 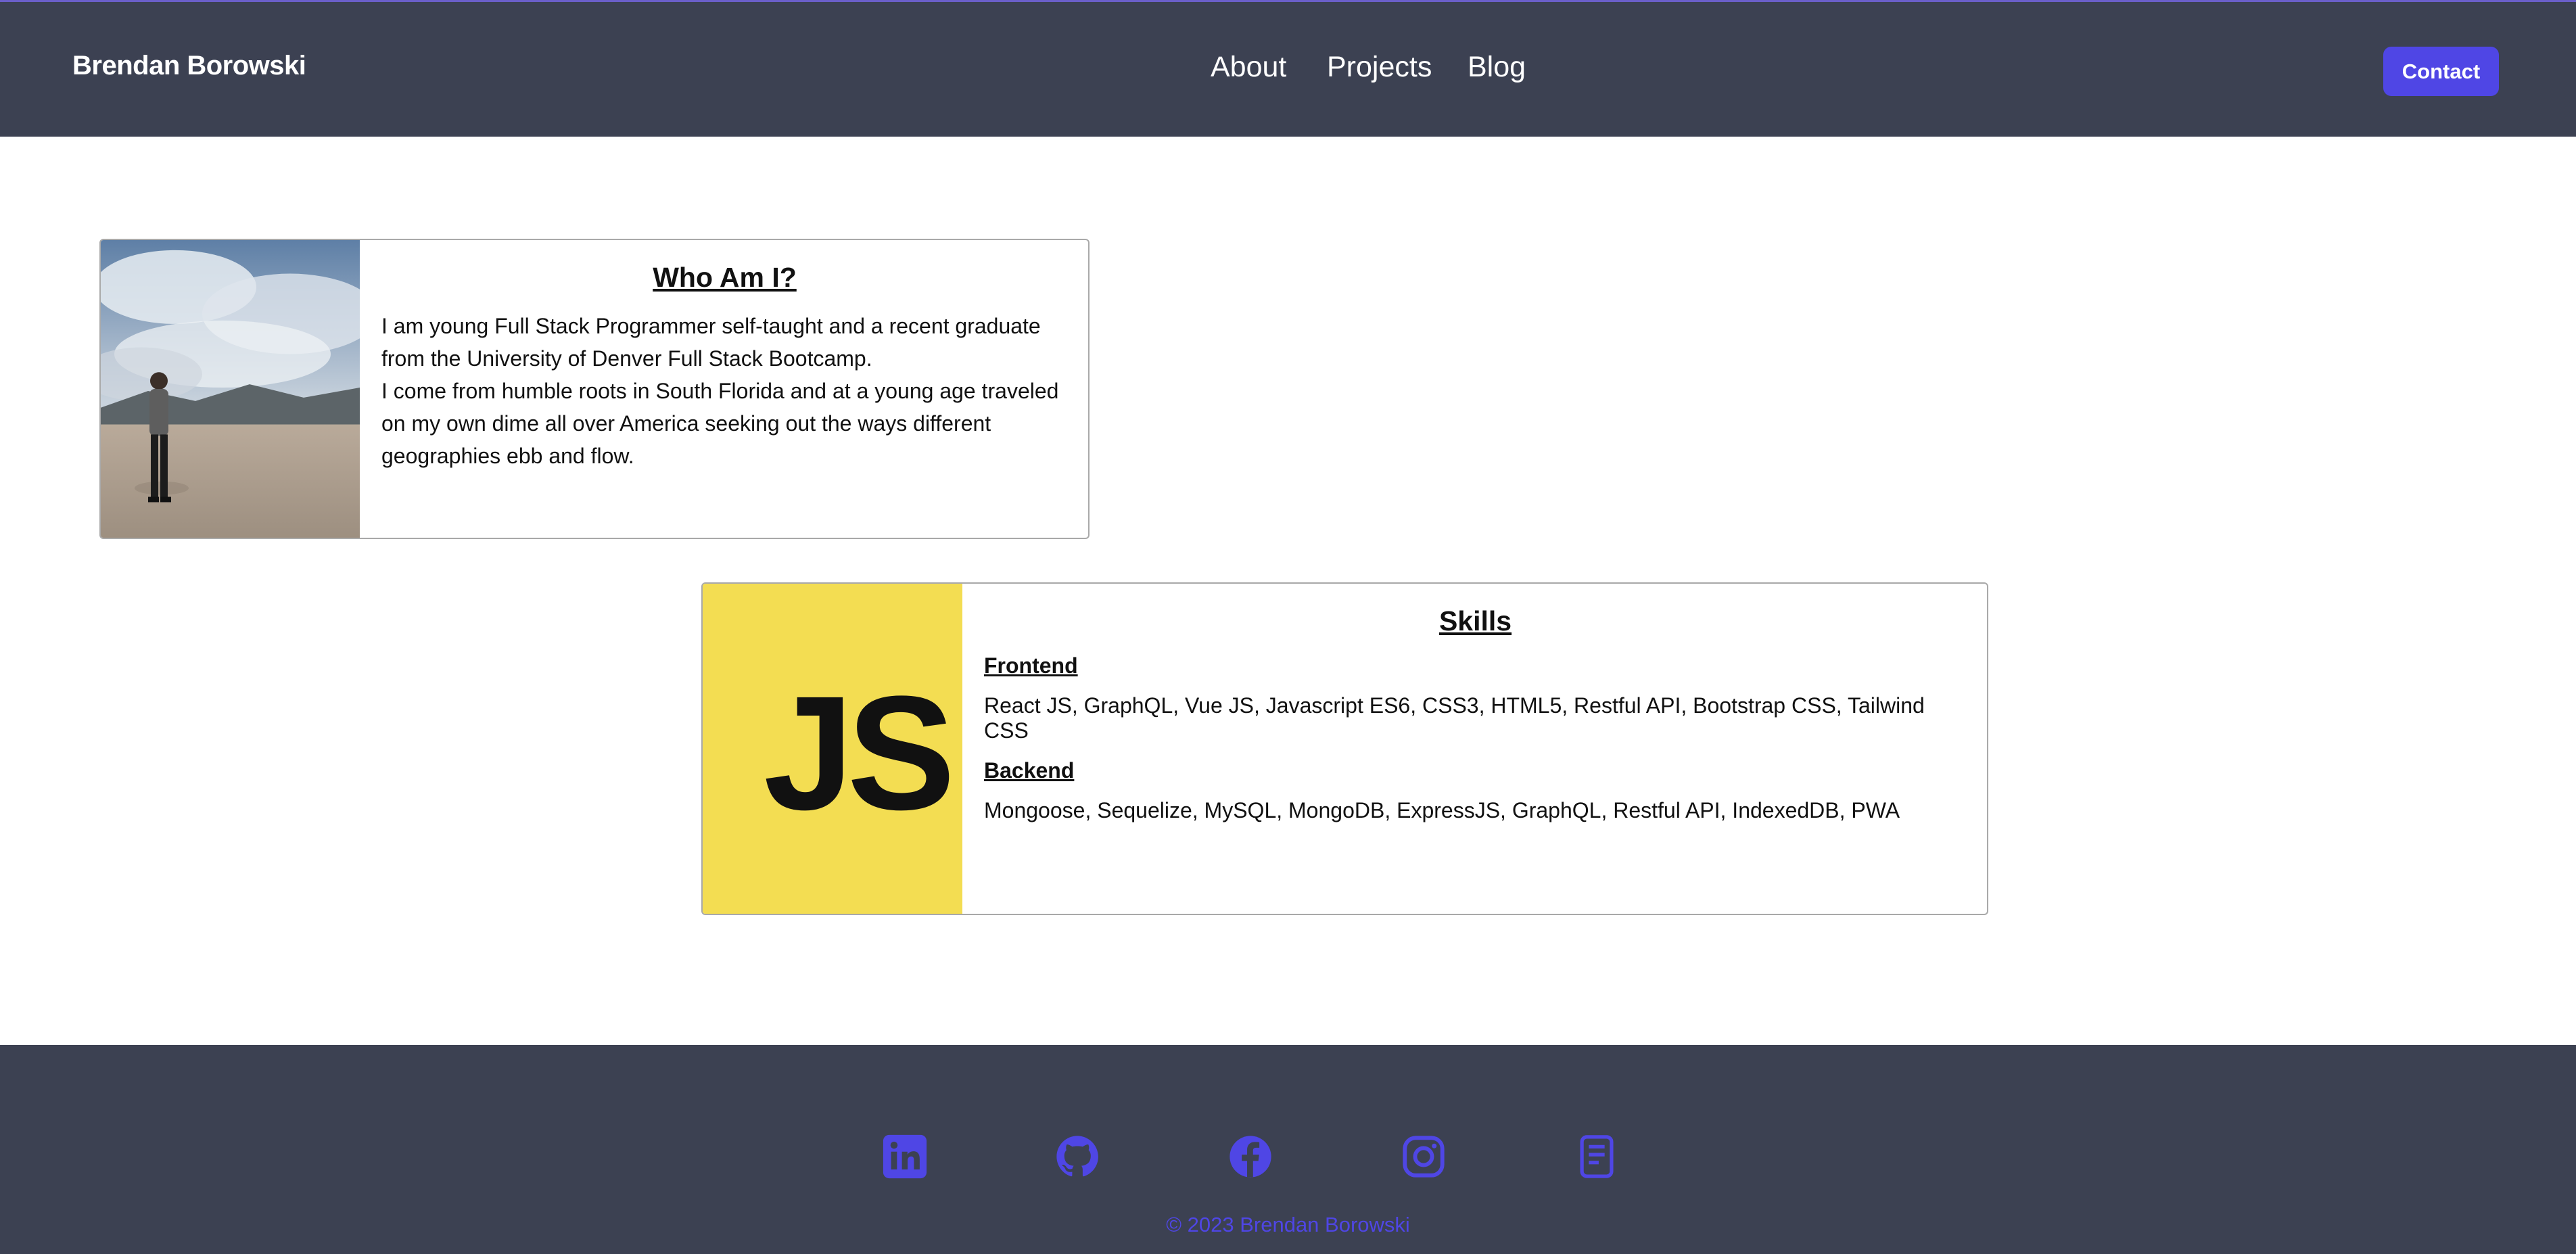 What do you see at coordinates (1596, 1156) in the screenshot?
I see `resume-icon` at bounding box center [1596, 1156].